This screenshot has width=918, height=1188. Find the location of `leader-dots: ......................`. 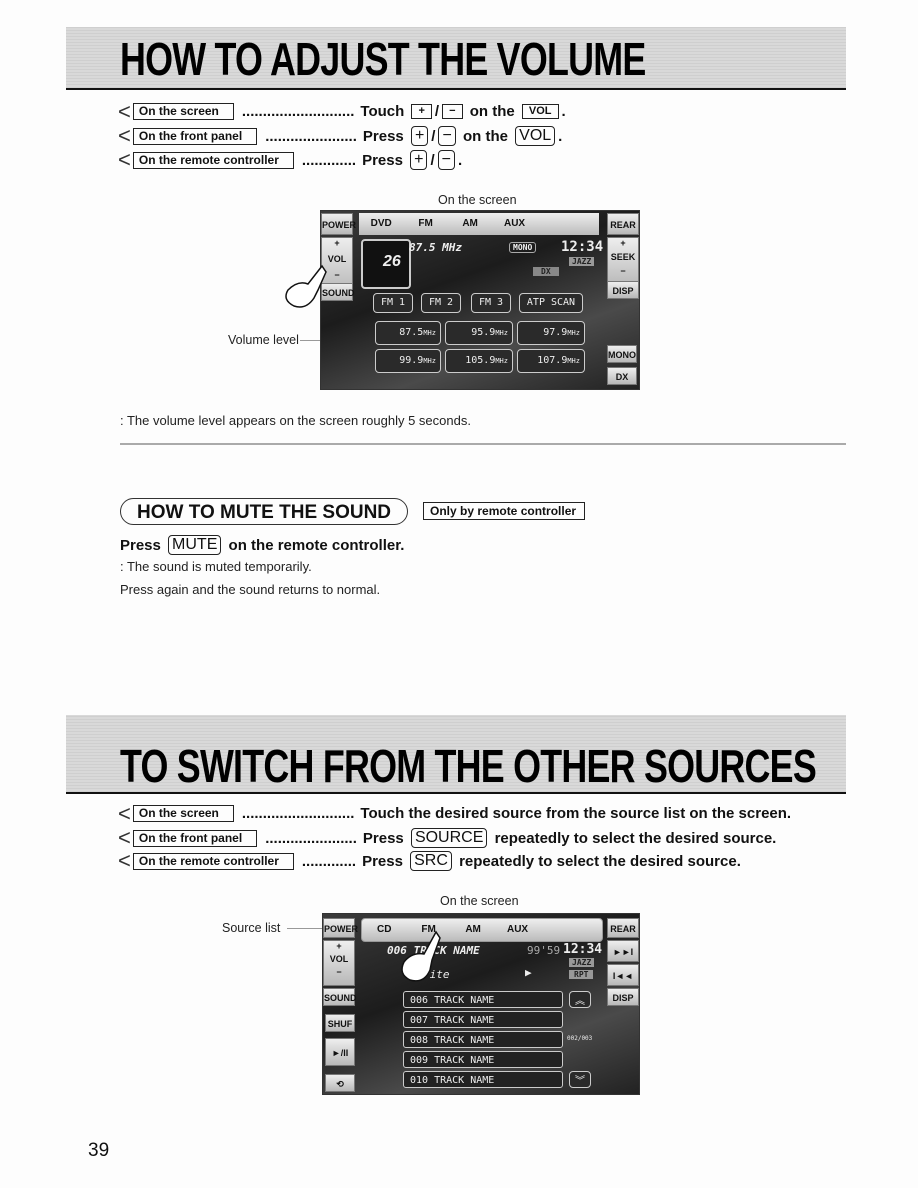

leader-dots: ...................... is located at coordinates (311, 136).